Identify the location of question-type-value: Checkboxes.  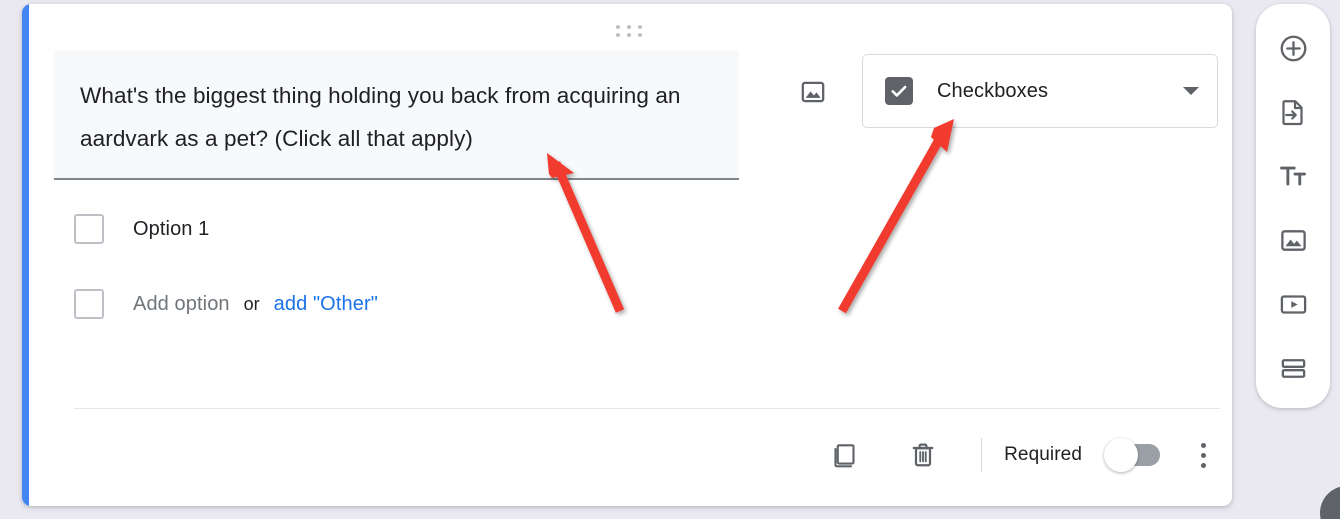
(993, 90).